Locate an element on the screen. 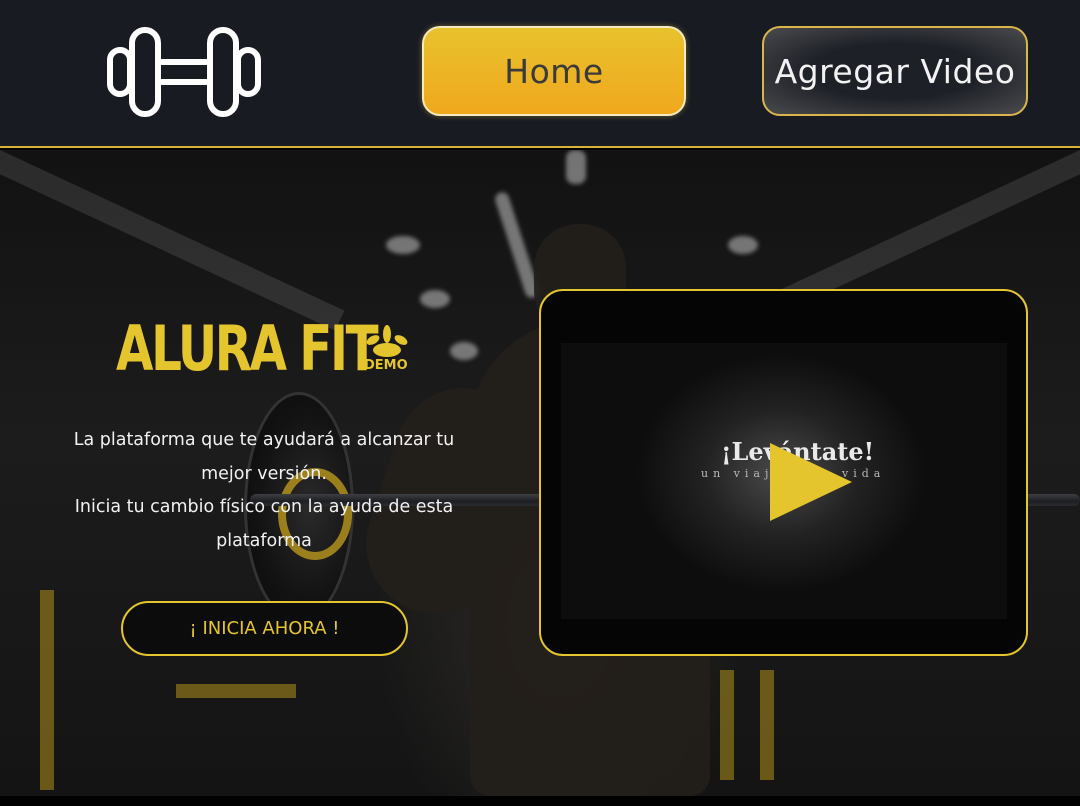 The width and height of the screenshot is (1080, 806). bottom-bar is located at coordinates (540, 801).